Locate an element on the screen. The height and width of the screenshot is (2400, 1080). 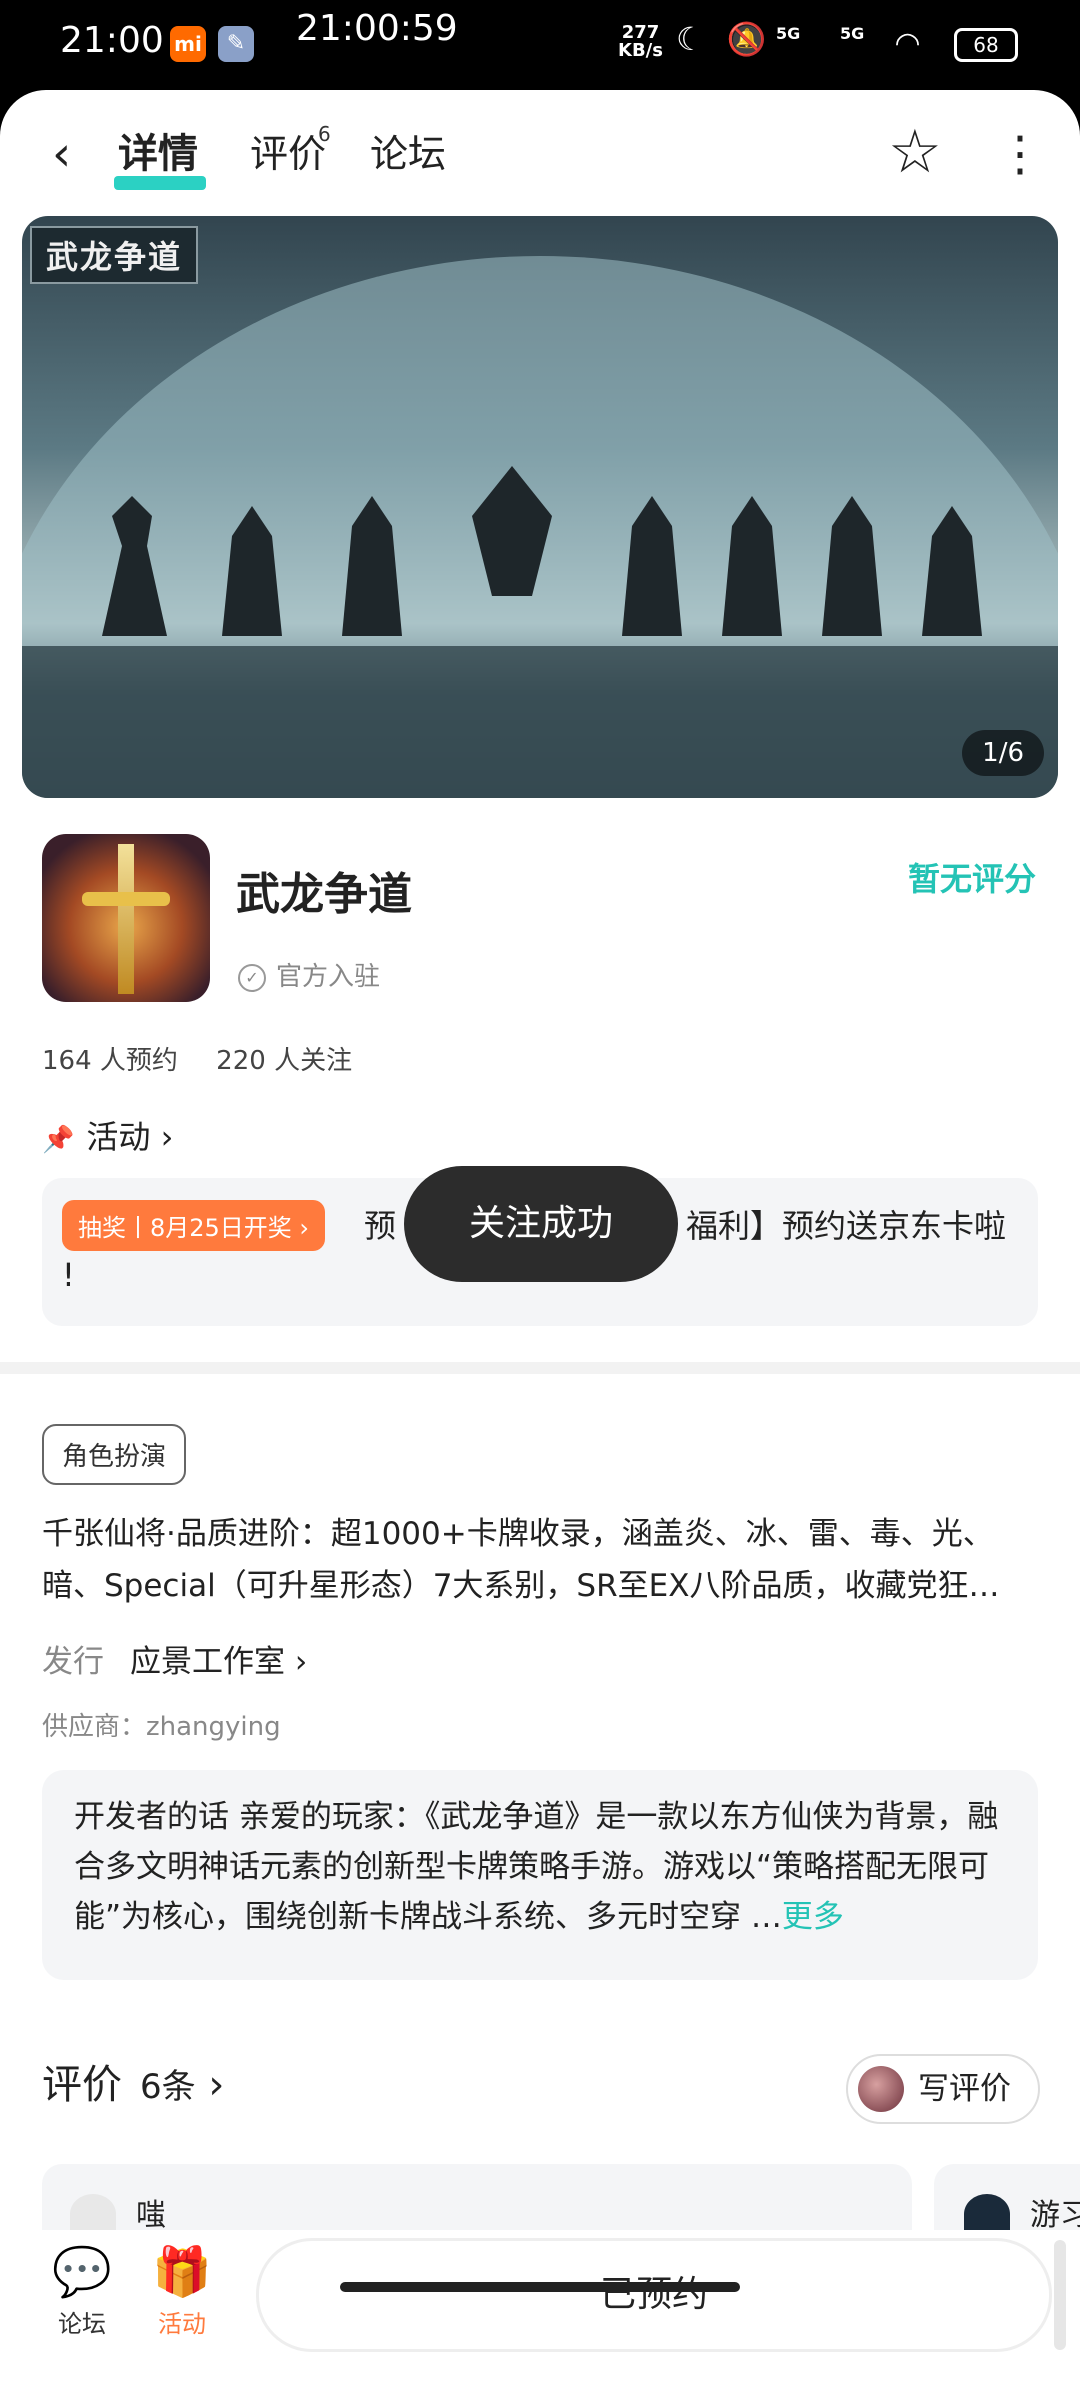
official-badge: ✓ 官方入驻 is located at coordinates (309, 974).